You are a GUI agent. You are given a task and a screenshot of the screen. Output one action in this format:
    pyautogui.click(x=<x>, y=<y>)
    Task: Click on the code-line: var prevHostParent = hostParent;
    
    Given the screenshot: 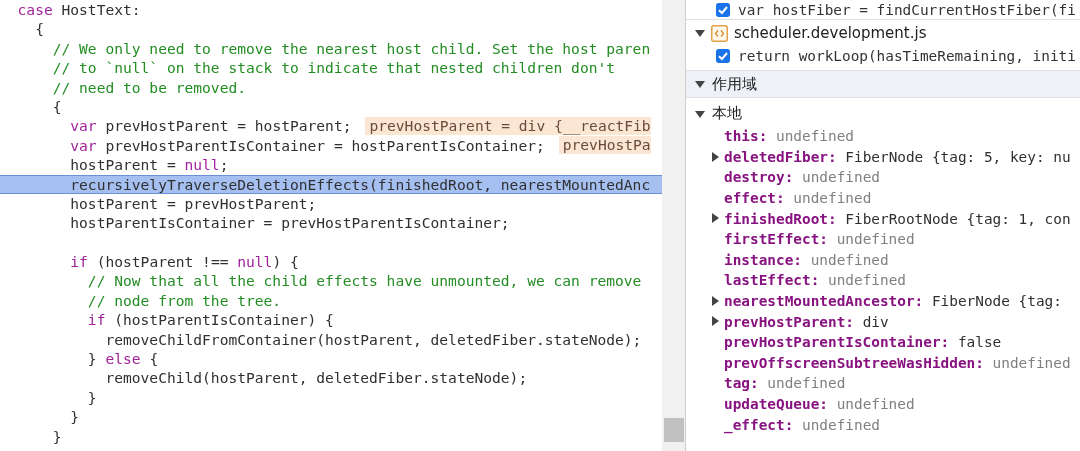 What is the action you would take?
    pyautogui.click(x=210, y=126)
    